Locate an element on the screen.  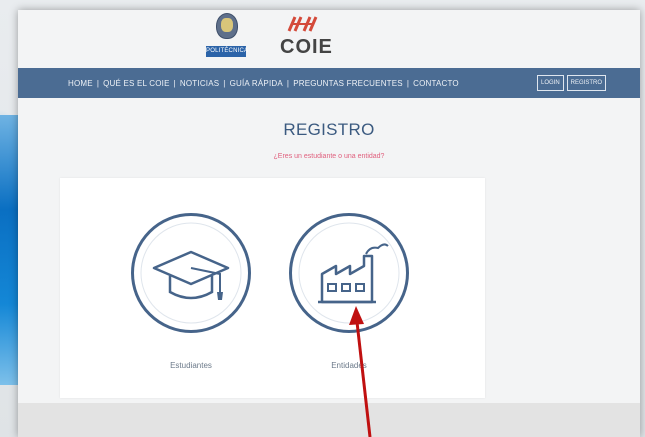
footer-band is located at coordinates (329, 420).